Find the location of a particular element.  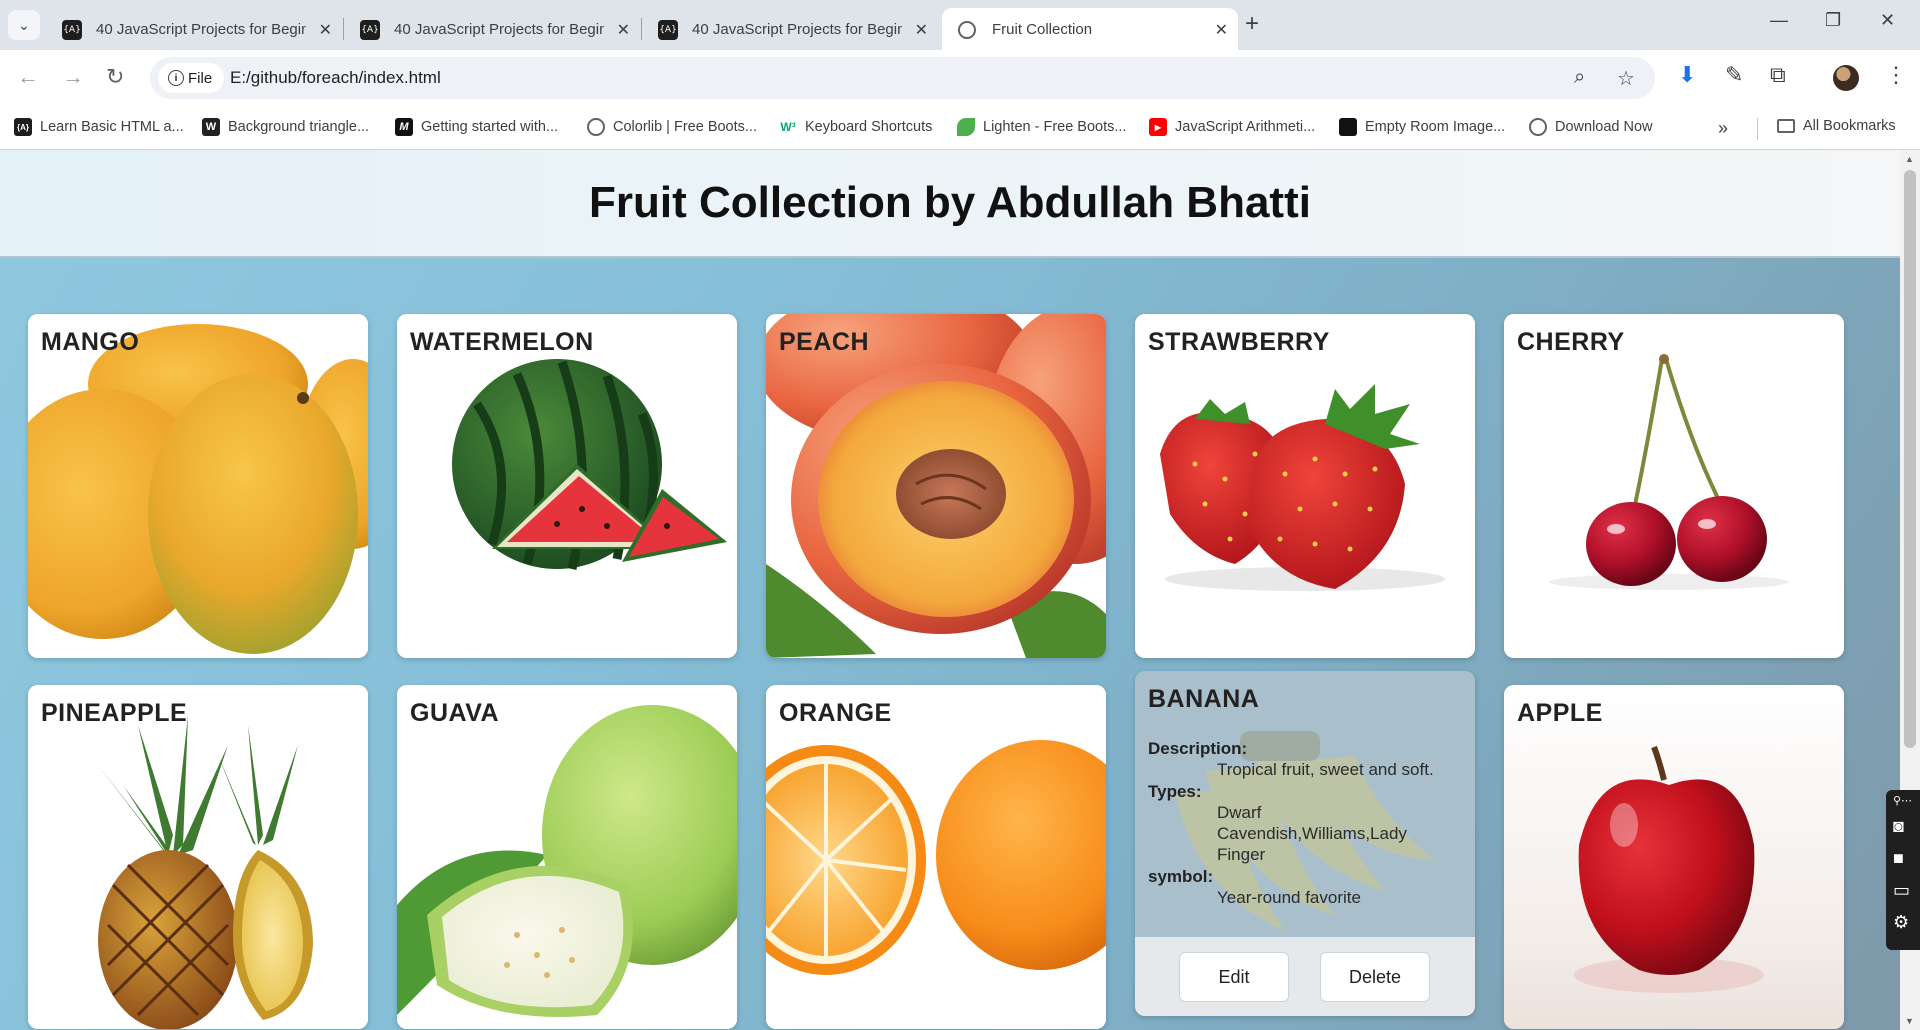

kebab-menu-icon: ⋮ is located at coordinates (1896, 75).